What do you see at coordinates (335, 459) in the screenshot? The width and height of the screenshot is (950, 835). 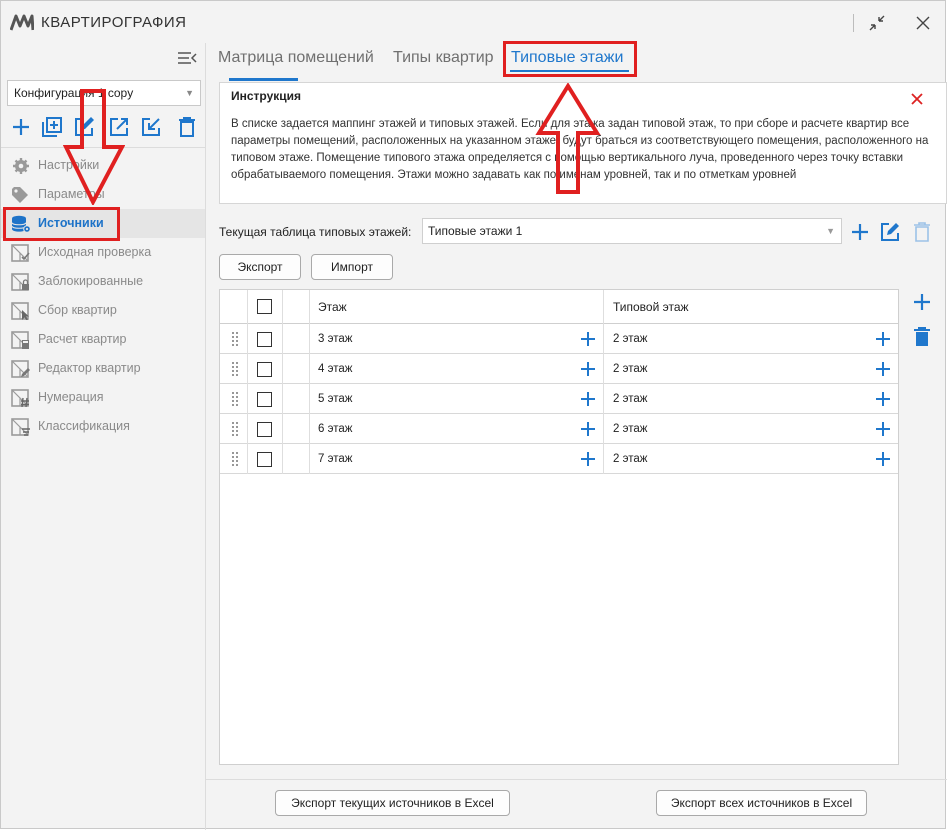 I see `floor-cell: 7 этаж` at bounding box center [335, 459].